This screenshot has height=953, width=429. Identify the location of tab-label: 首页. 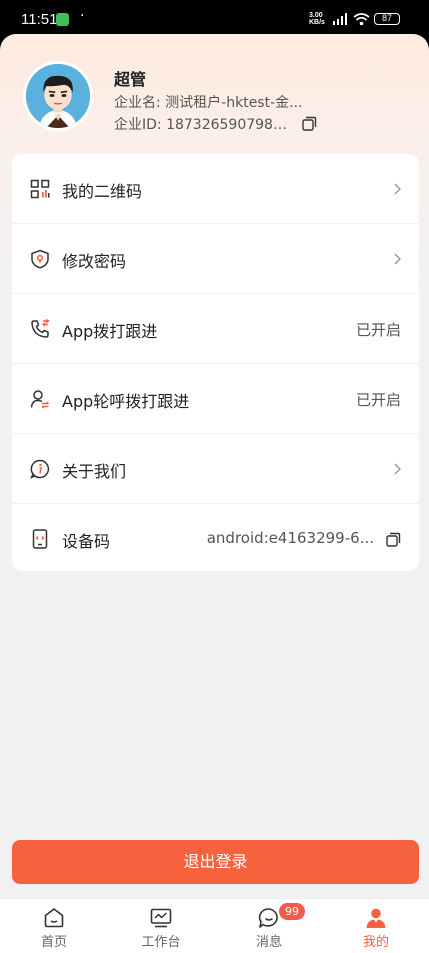
(53, 942).